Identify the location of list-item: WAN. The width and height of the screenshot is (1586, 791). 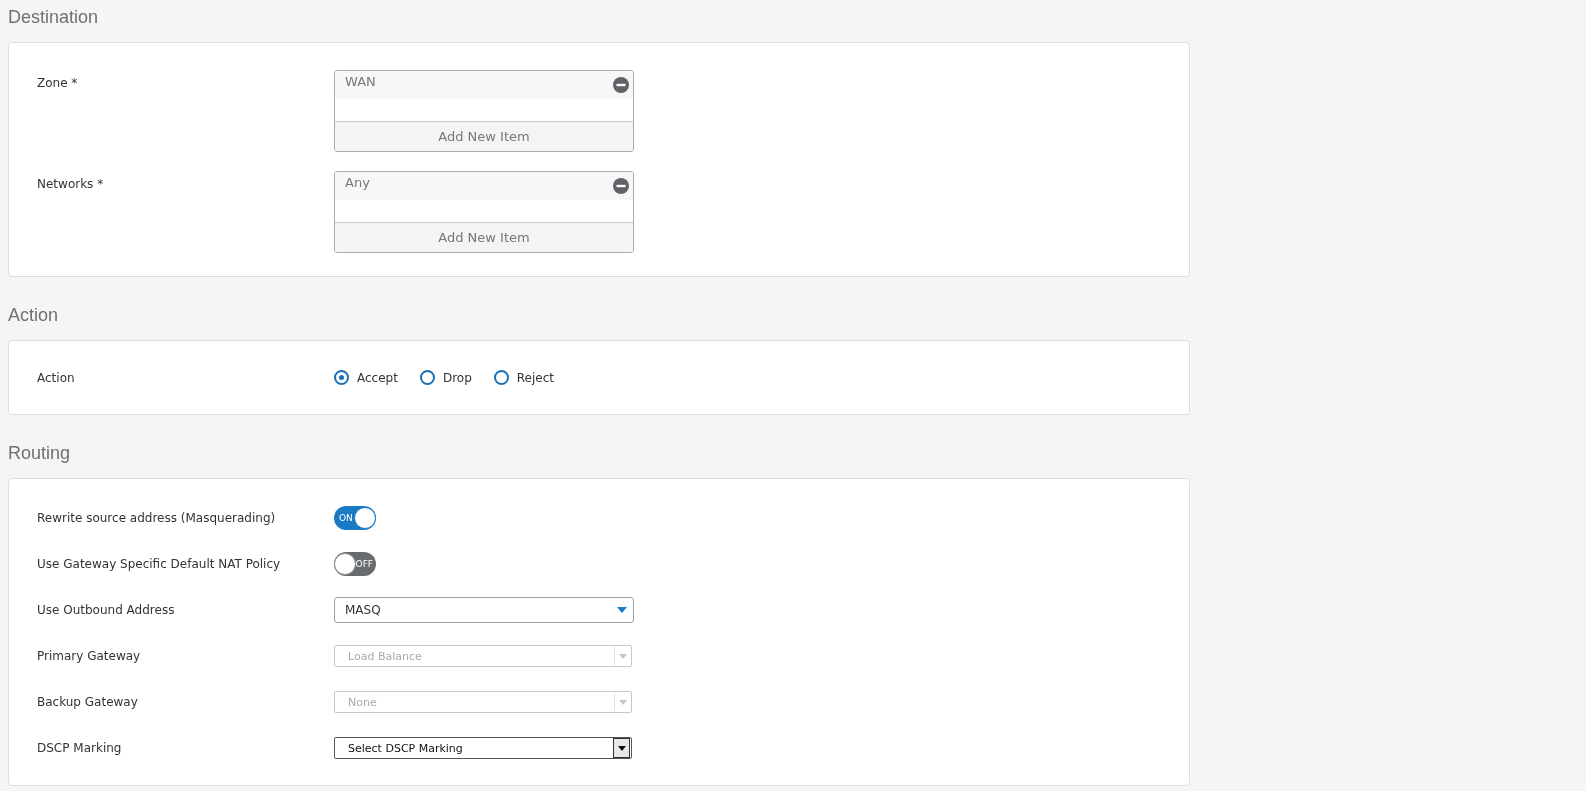
(360, 81).